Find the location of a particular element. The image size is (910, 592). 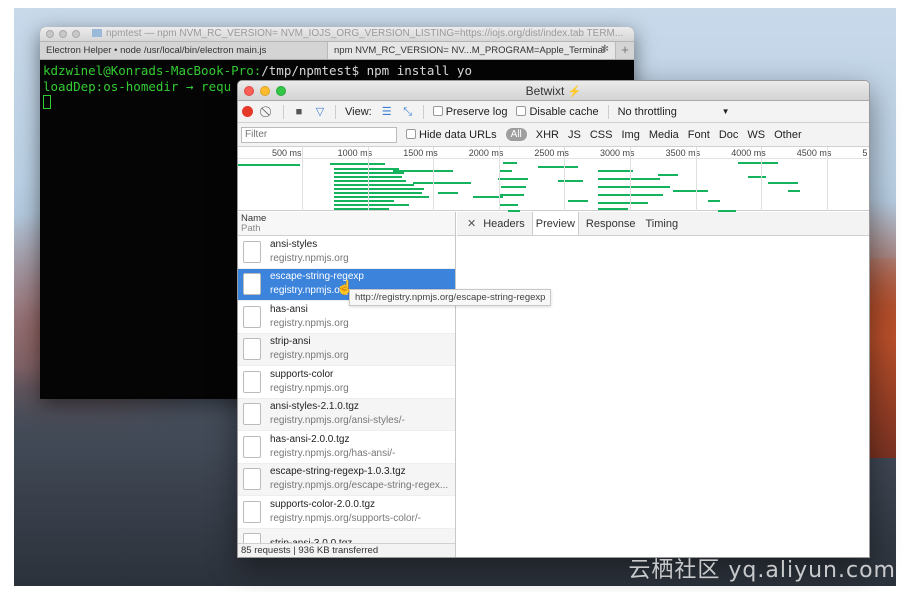

type-filter-css: CSS is located at coordinates (601, 135).